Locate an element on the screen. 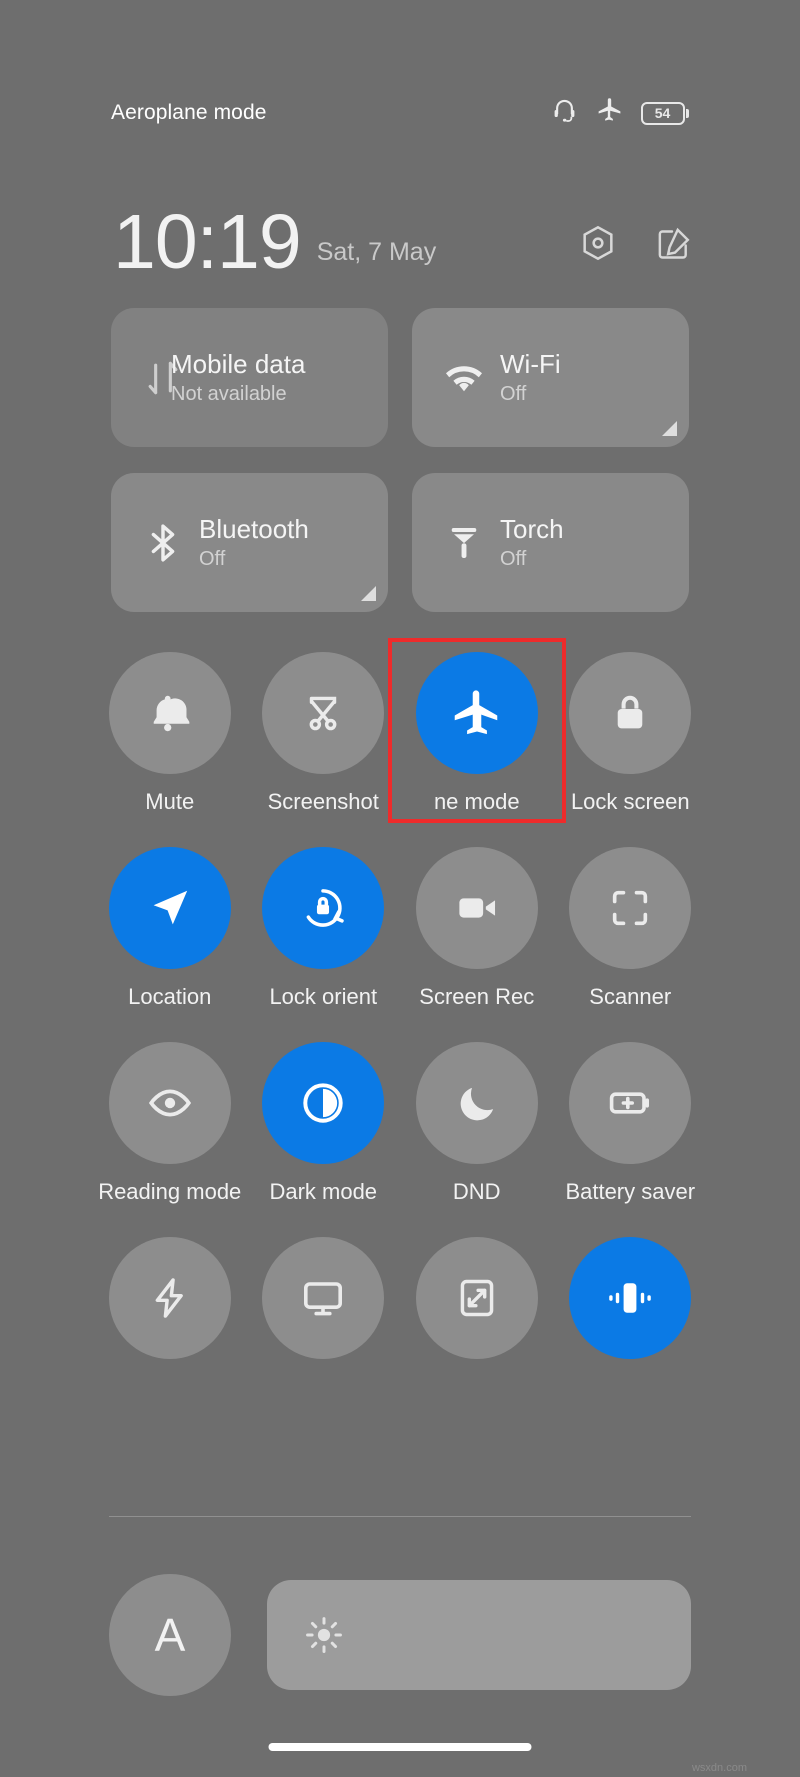 This screenshot has width=800, height=1777. toggle-battery-saver: Battery saver is located at coordinates (631, 1139).